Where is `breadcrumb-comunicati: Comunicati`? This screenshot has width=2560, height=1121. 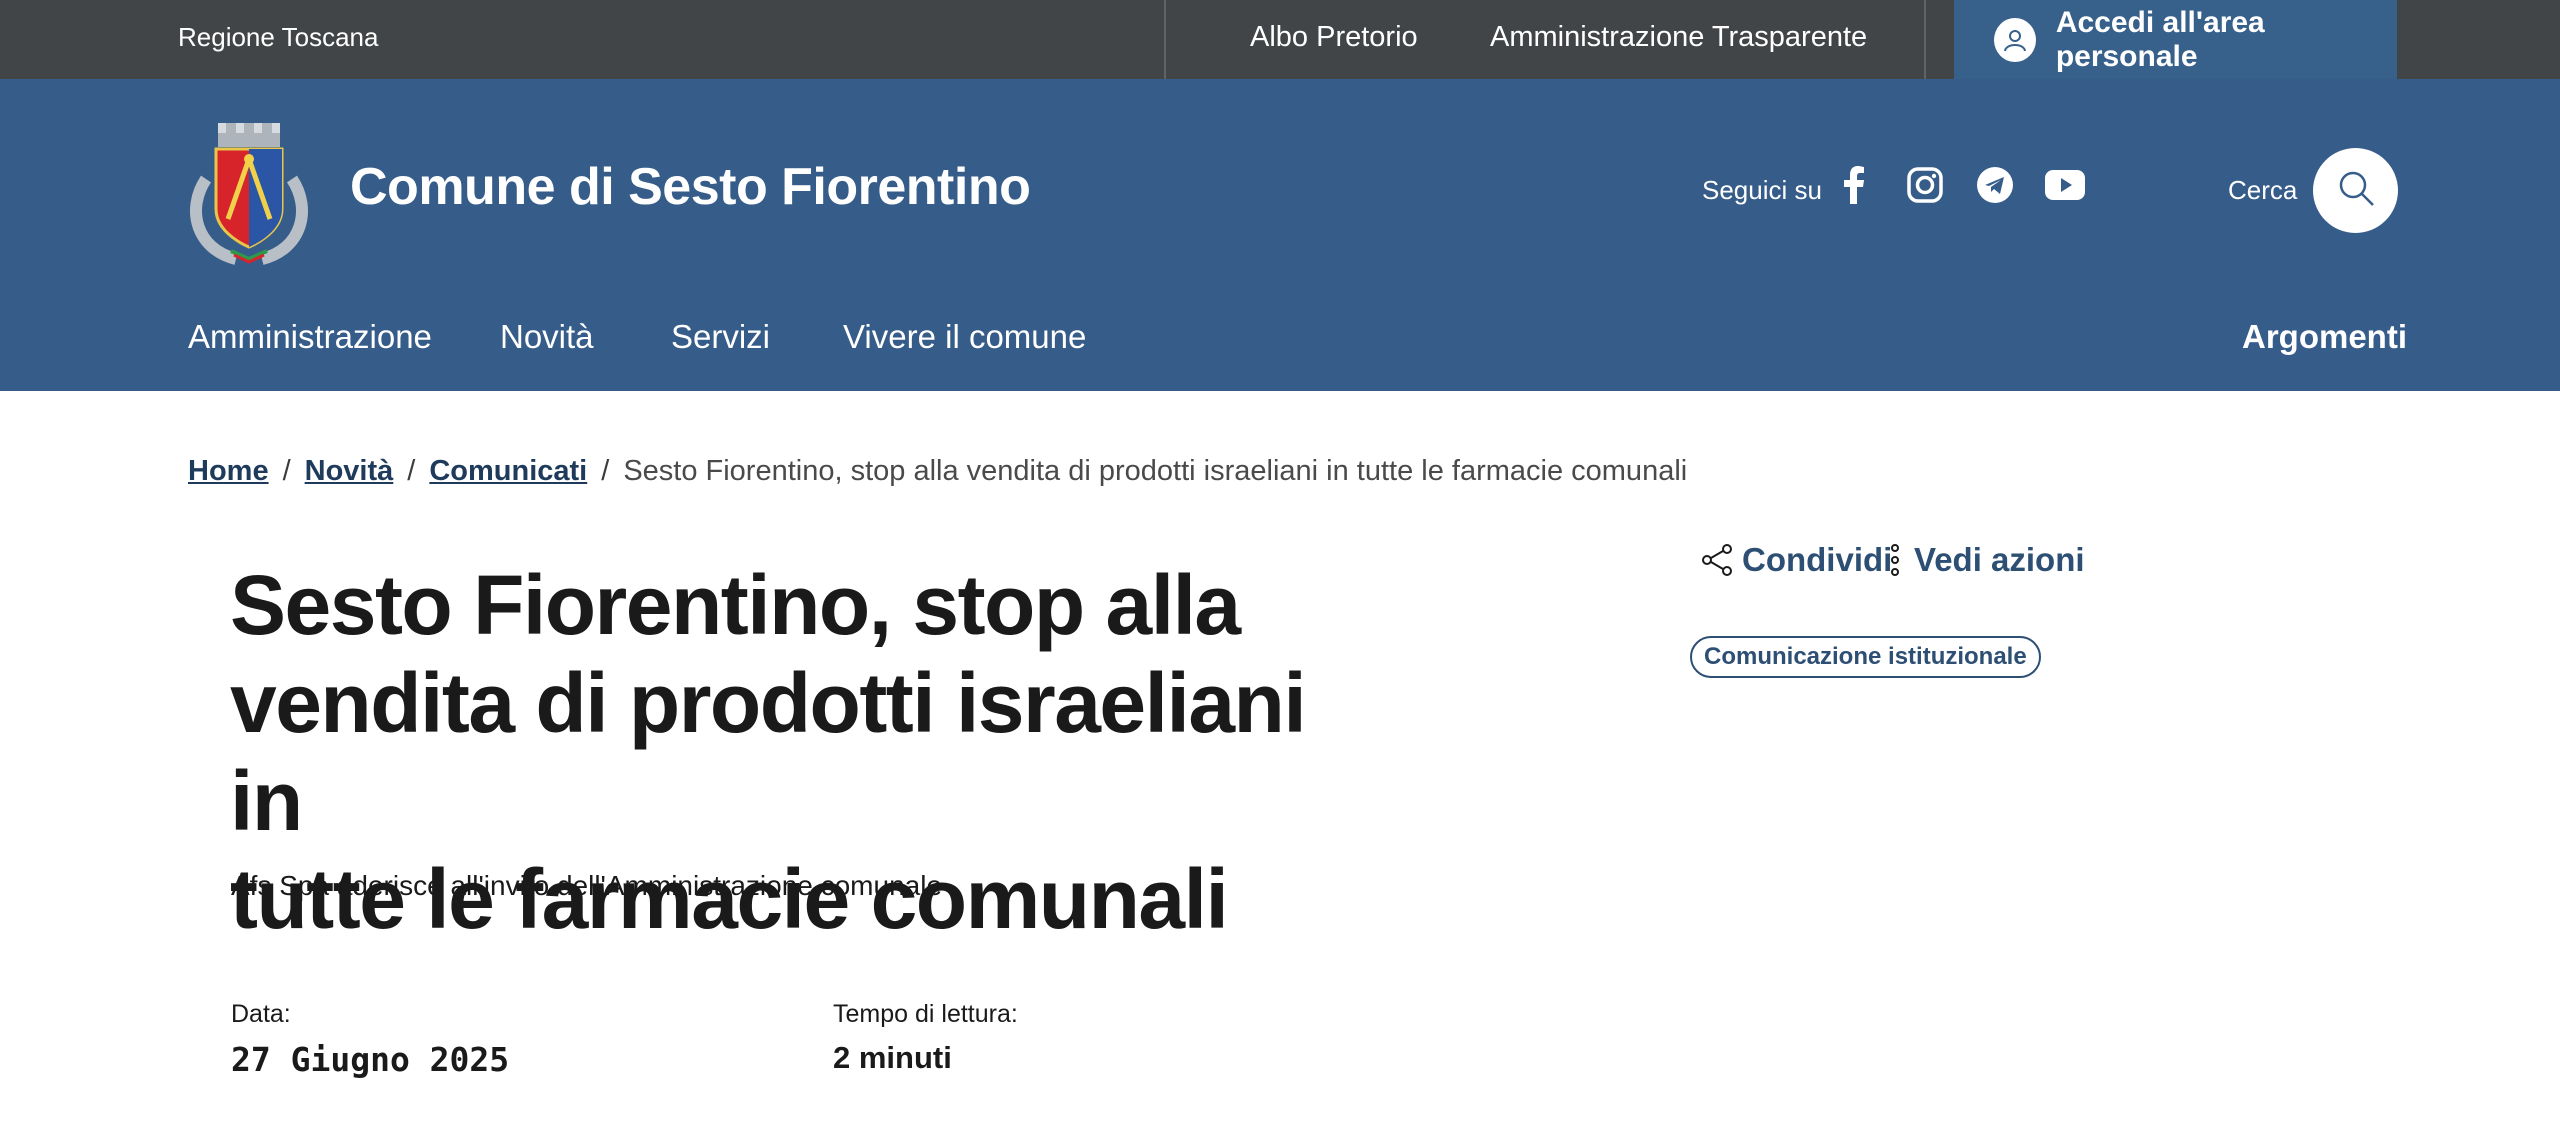 breadcrumb-comunicati: Comunicati is located at coordinates (508, 471).